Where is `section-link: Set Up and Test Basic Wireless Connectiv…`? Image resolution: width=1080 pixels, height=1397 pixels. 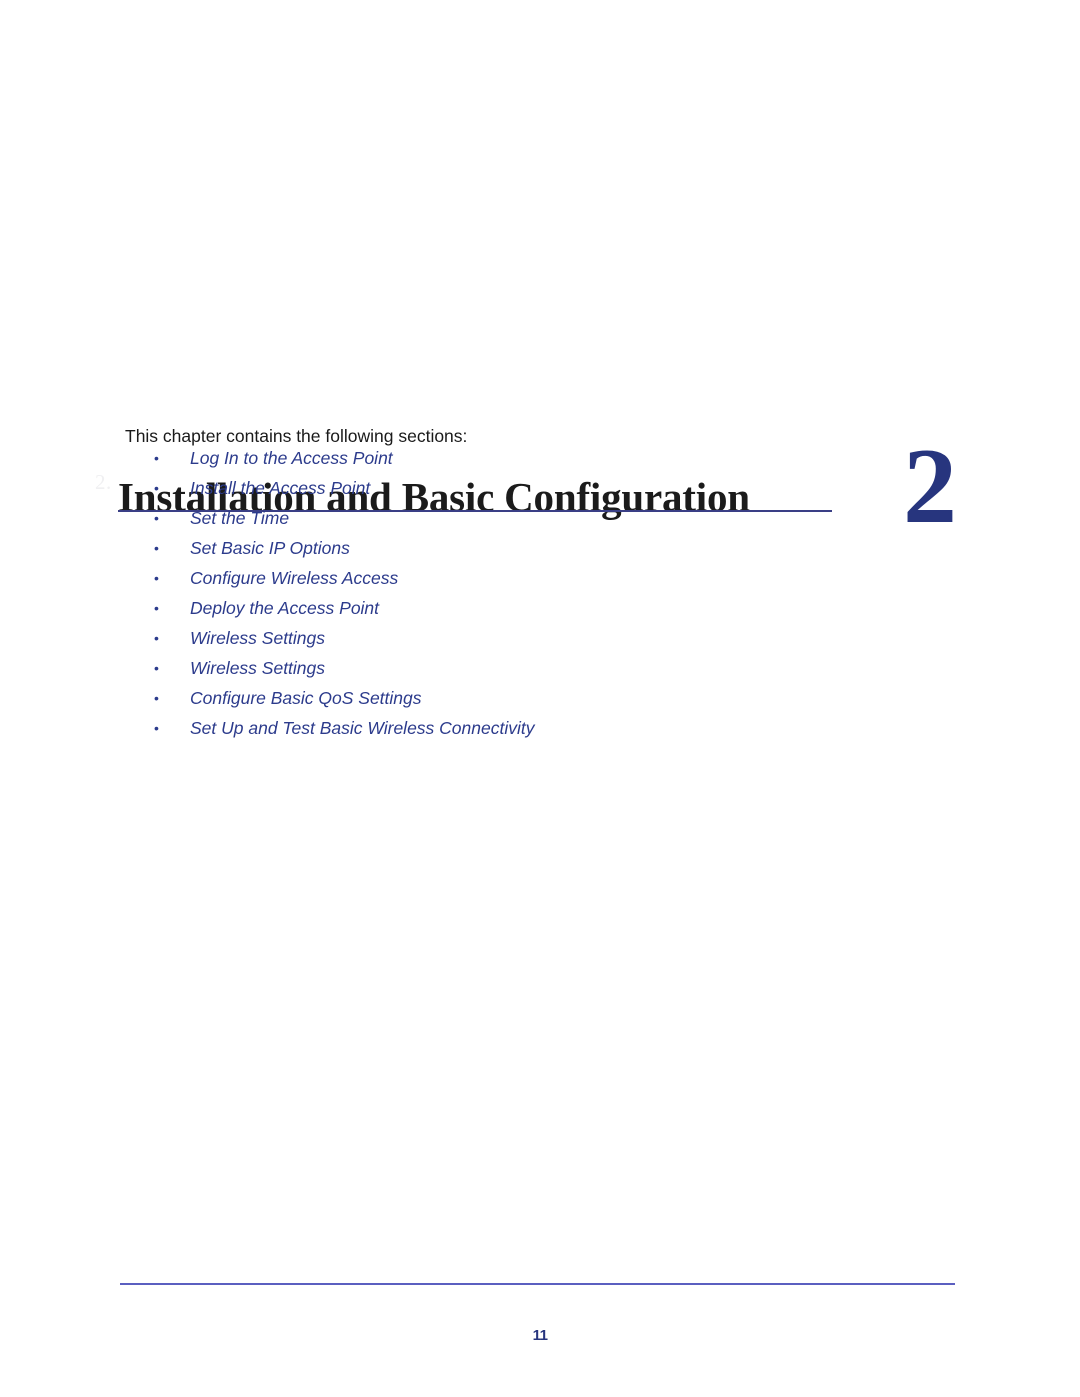 section-link: Set Up and Test Basic Wireless Connectiv… is located at coordinates (362, 728).